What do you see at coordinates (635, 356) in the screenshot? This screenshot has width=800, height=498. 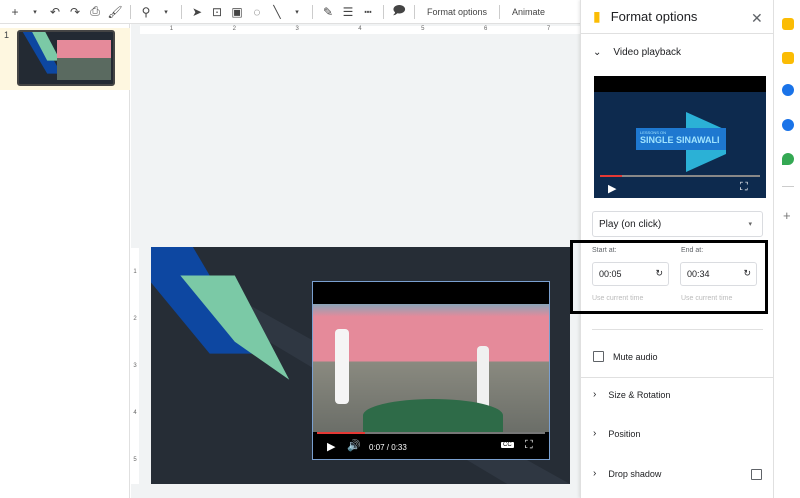 I see `mute-label: Mute audio` at bounding box center [635, 356].